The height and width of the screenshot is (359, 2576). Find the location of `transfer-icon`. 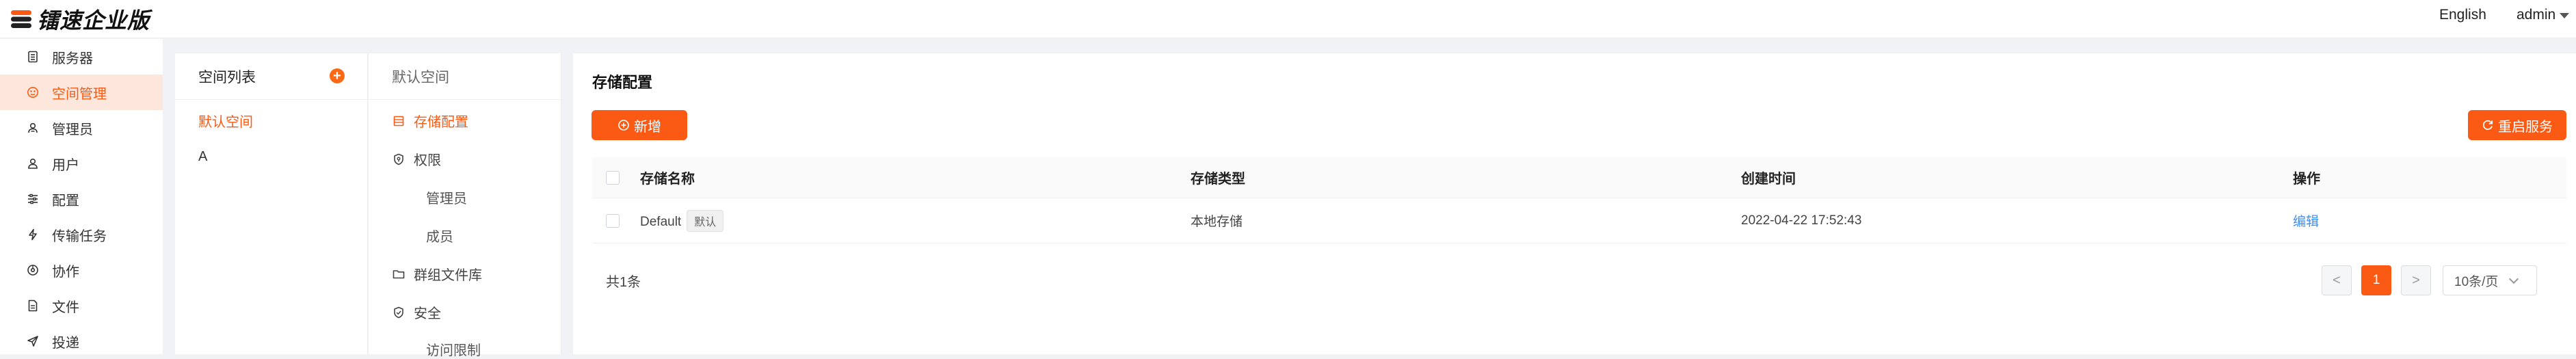

transfer-icon is located at coordinates (33, 234).